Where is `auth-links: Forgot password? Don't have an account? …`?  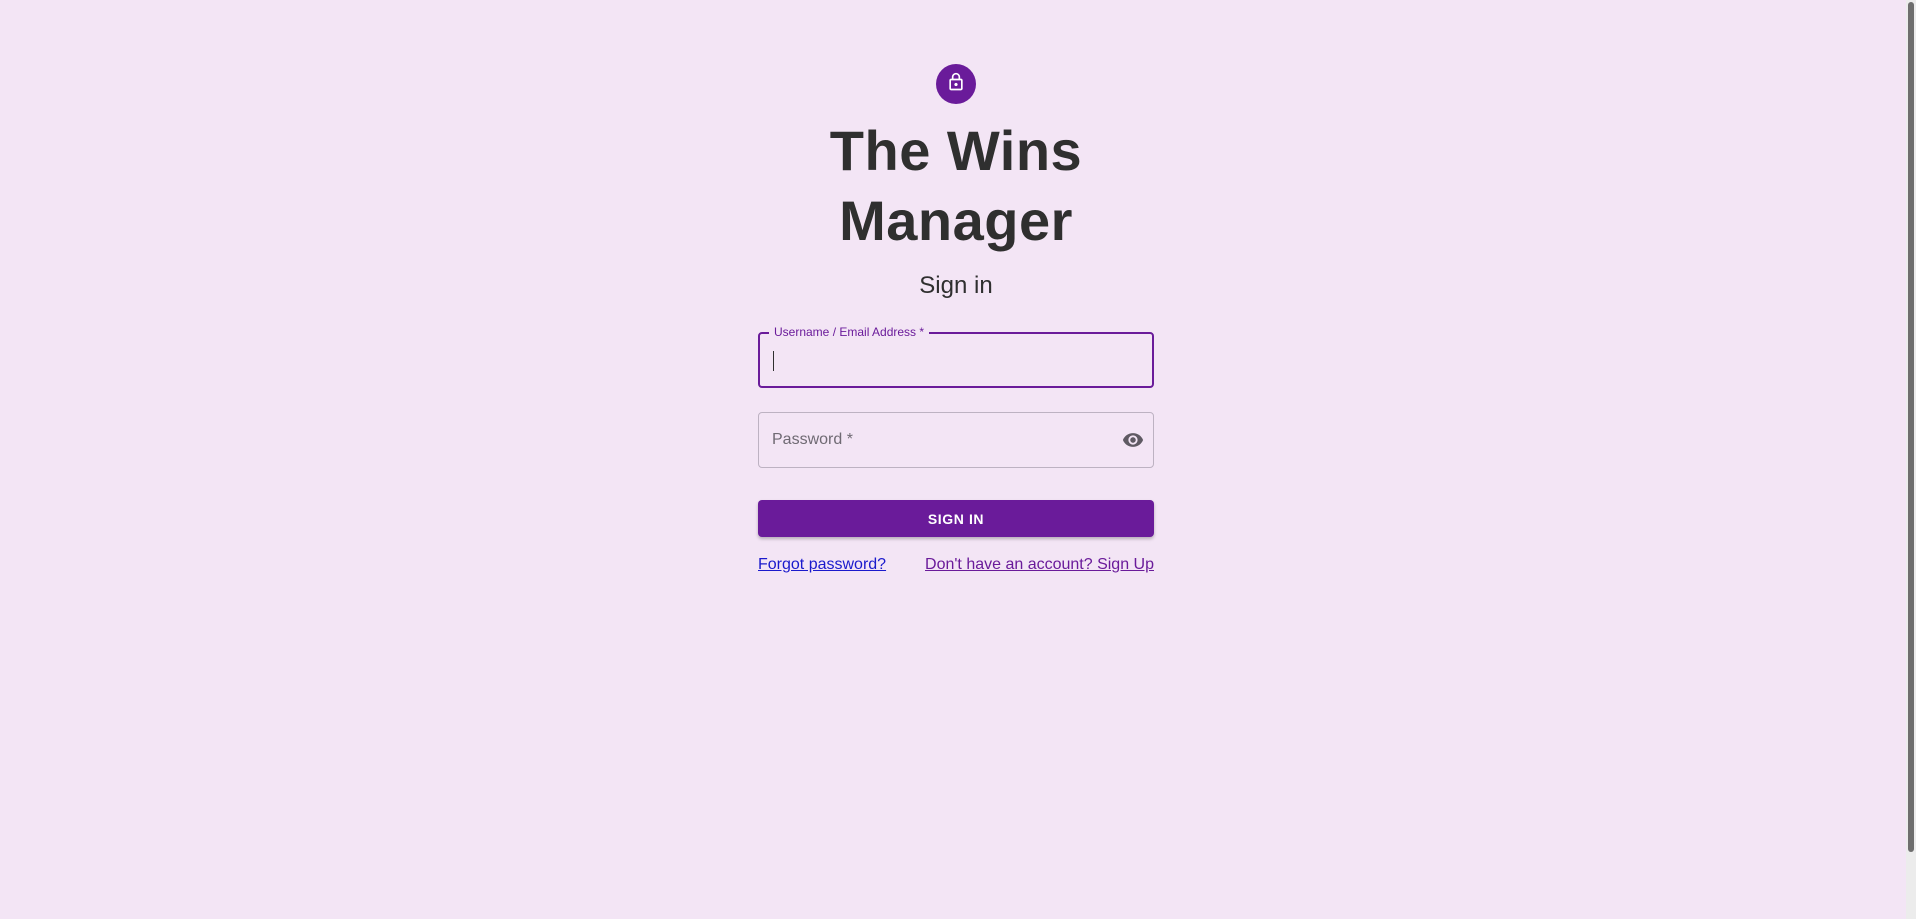 auth-links: Forgot password? Don't have an account? … is located at coordinates (956, 565).